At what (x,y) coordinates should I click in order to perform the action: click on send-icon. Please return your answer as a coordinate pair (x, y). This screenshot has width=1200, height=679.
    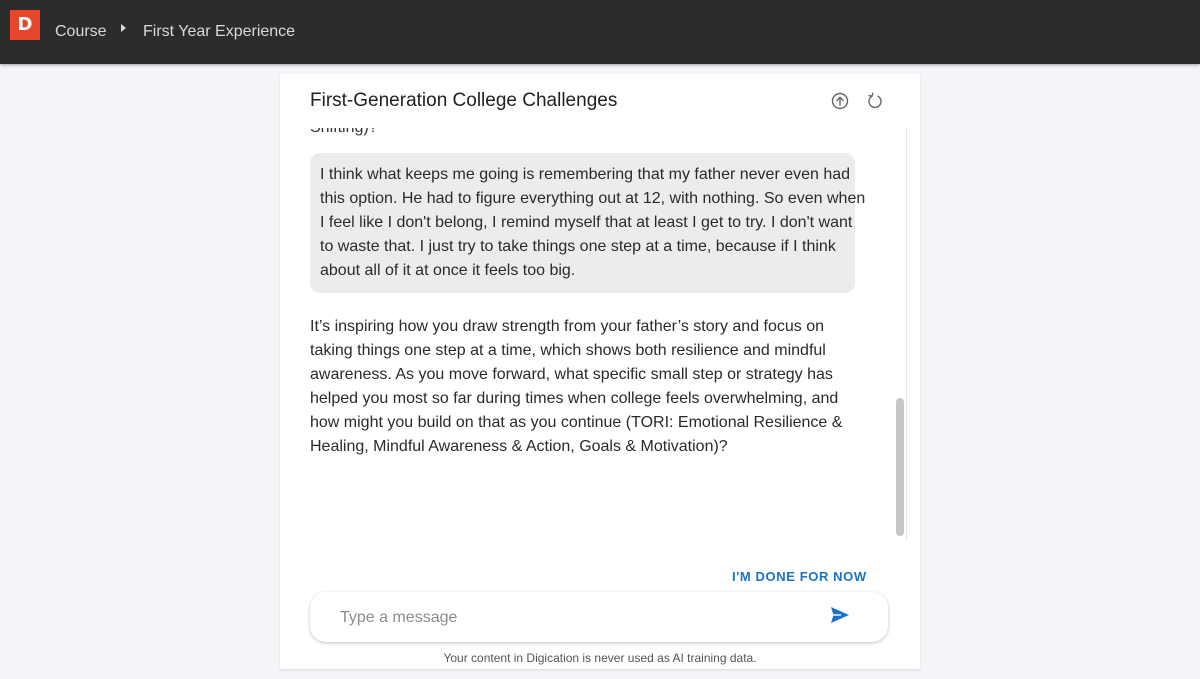
    Looking at the image, I should click on (842, 617).